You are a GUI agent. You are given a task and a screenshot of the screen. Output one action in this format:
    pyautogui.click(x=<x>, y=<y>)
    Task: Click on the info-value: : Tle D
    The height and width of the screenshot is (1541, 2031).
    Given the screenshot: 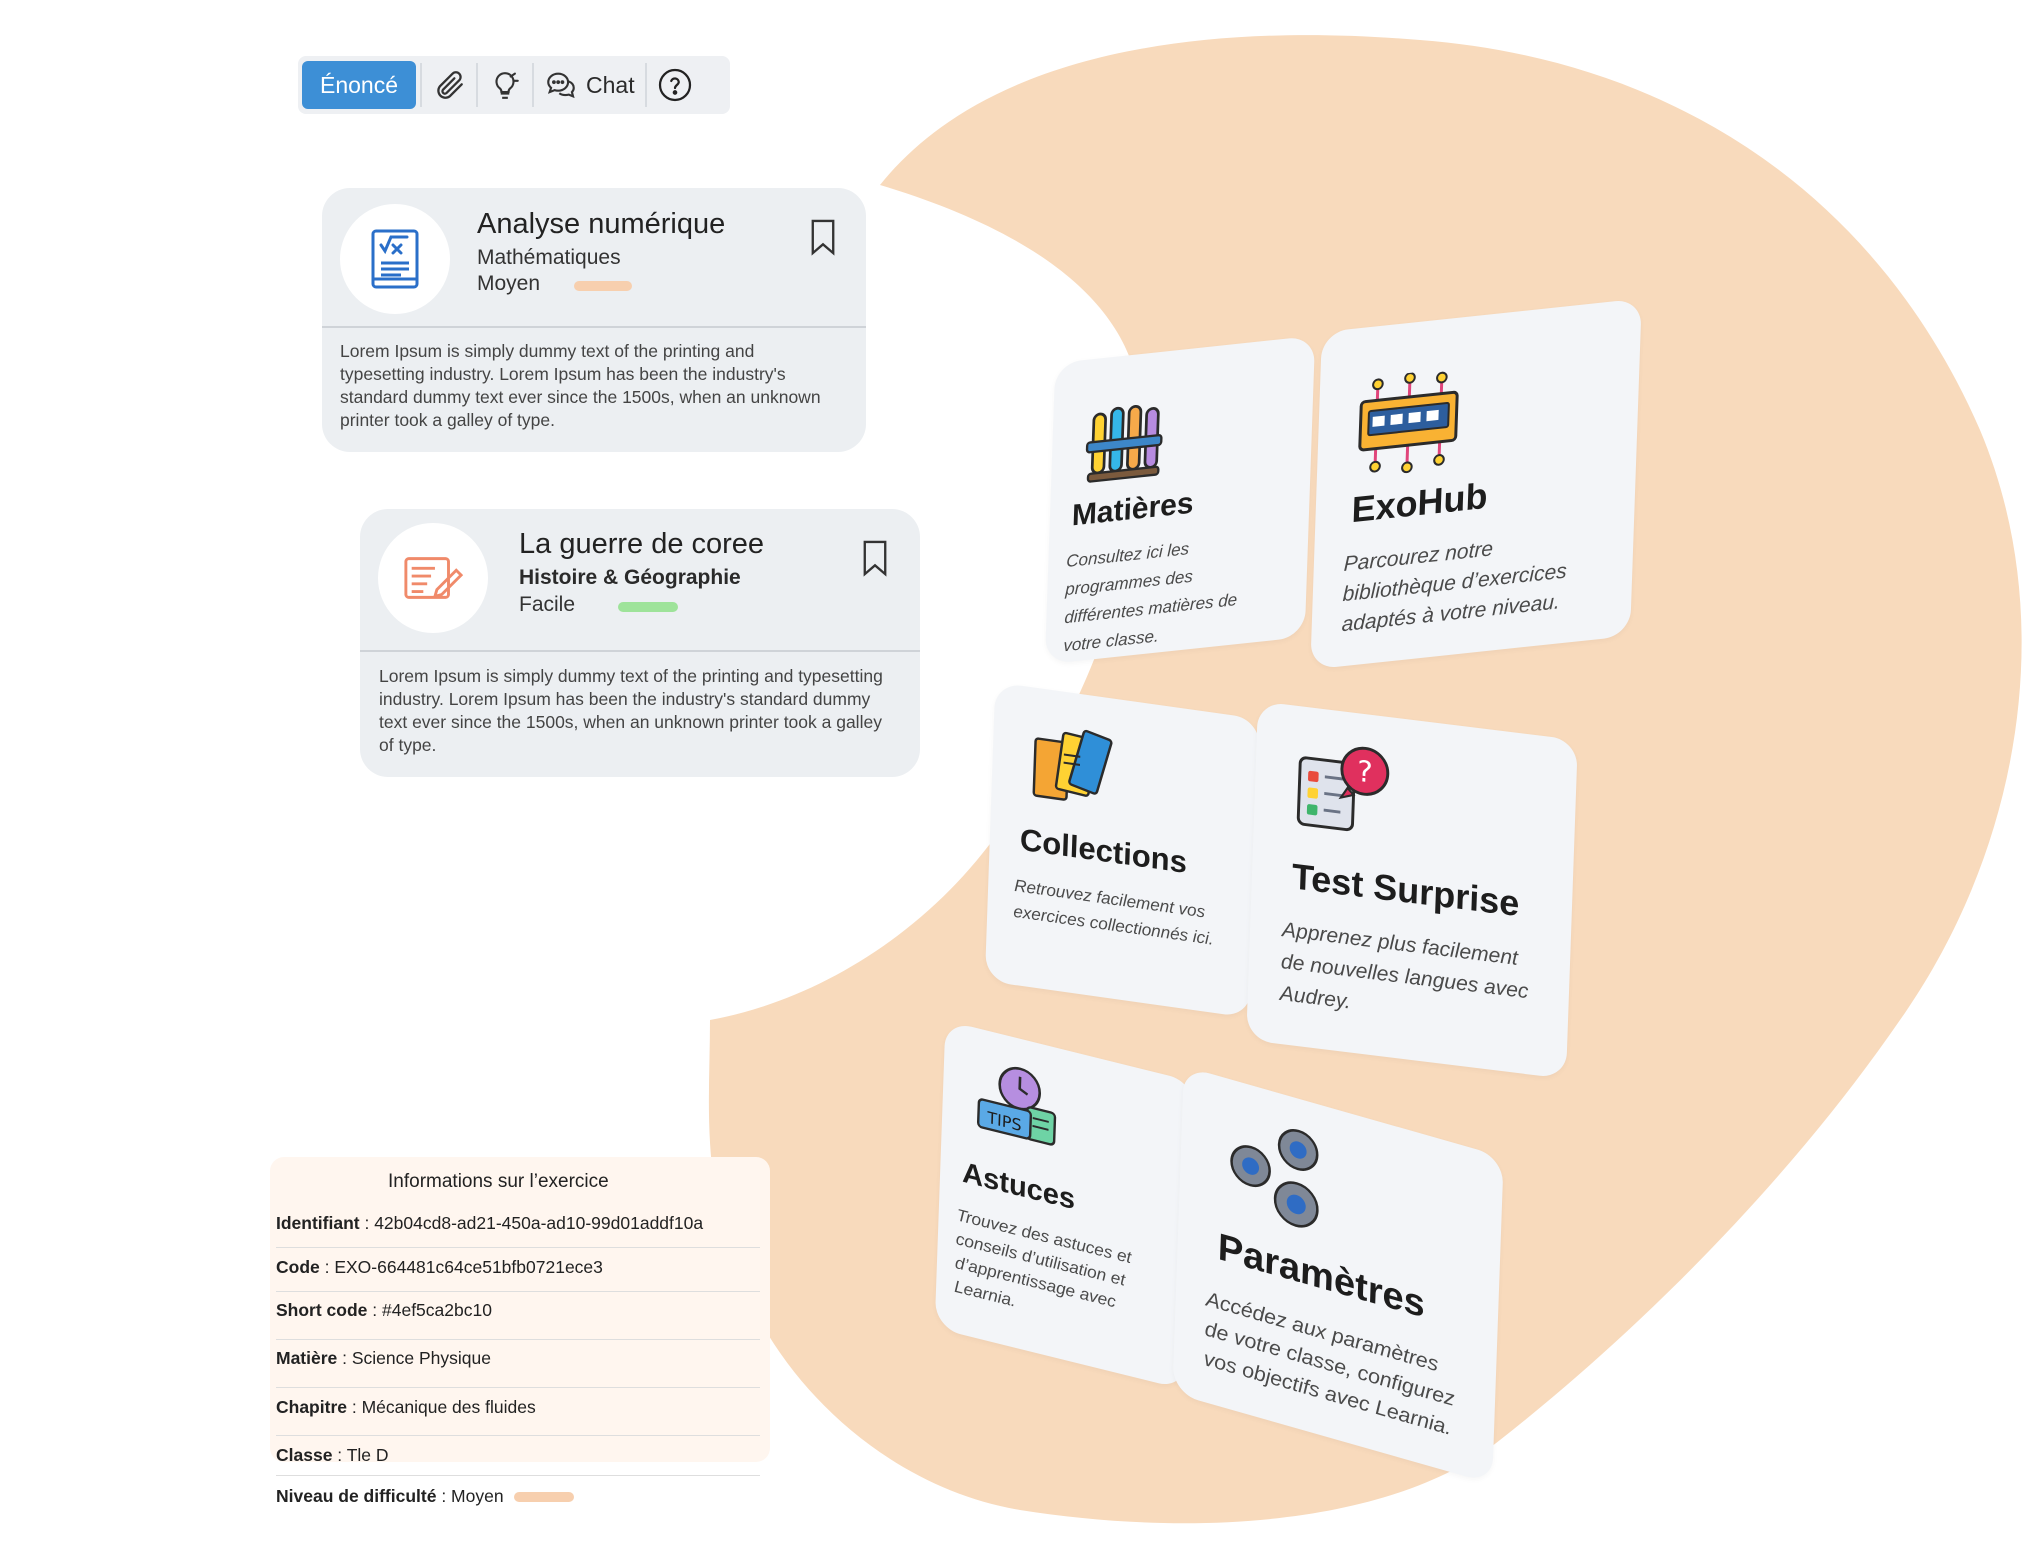 What is the action you would take?
    pyautogui.click(x=360, y=1455)
    